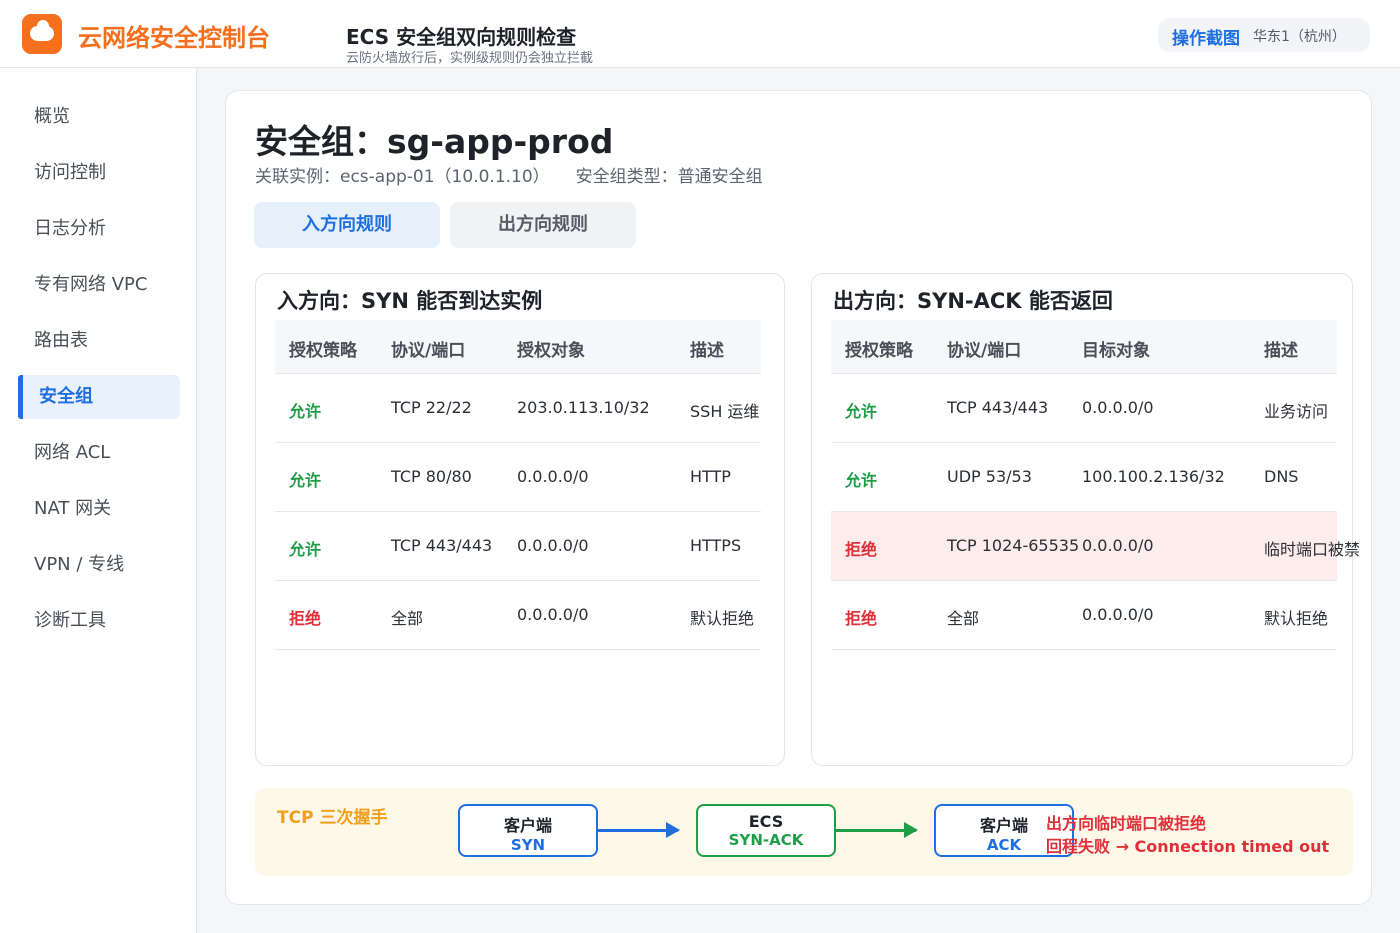  I want to click on protocol-port: UDP 53/53, so click(989, 476).